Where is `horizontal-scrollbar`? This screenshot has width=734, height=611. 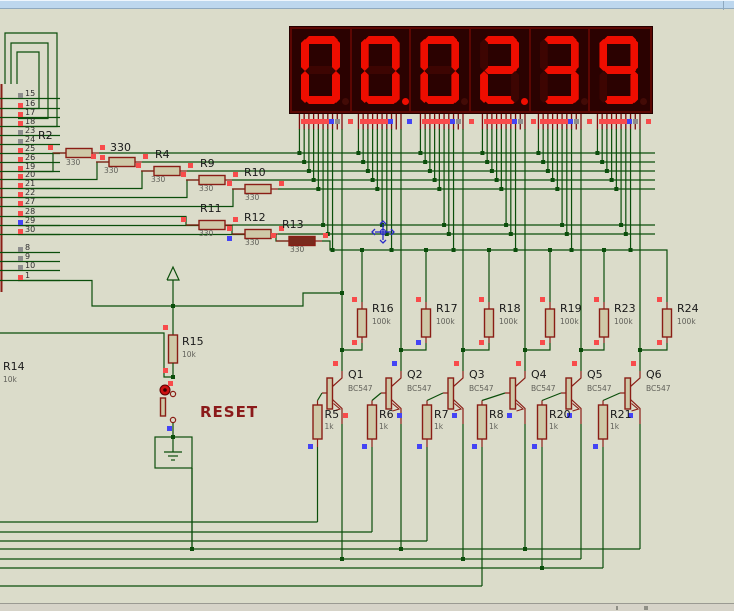
horizontal-scrollbar is located at coordinates (367, 607).